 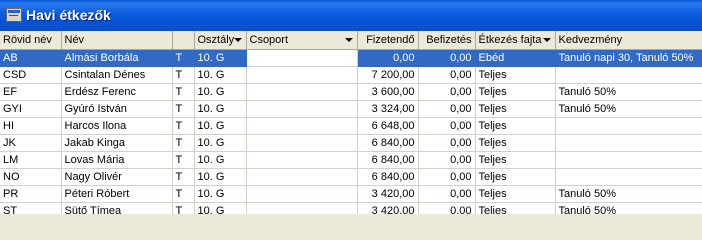 What do you see at coordinates (117, 58) in the screenshot?
I see `cell-nev: Almási Borbála` at bounding box center [117, 58].